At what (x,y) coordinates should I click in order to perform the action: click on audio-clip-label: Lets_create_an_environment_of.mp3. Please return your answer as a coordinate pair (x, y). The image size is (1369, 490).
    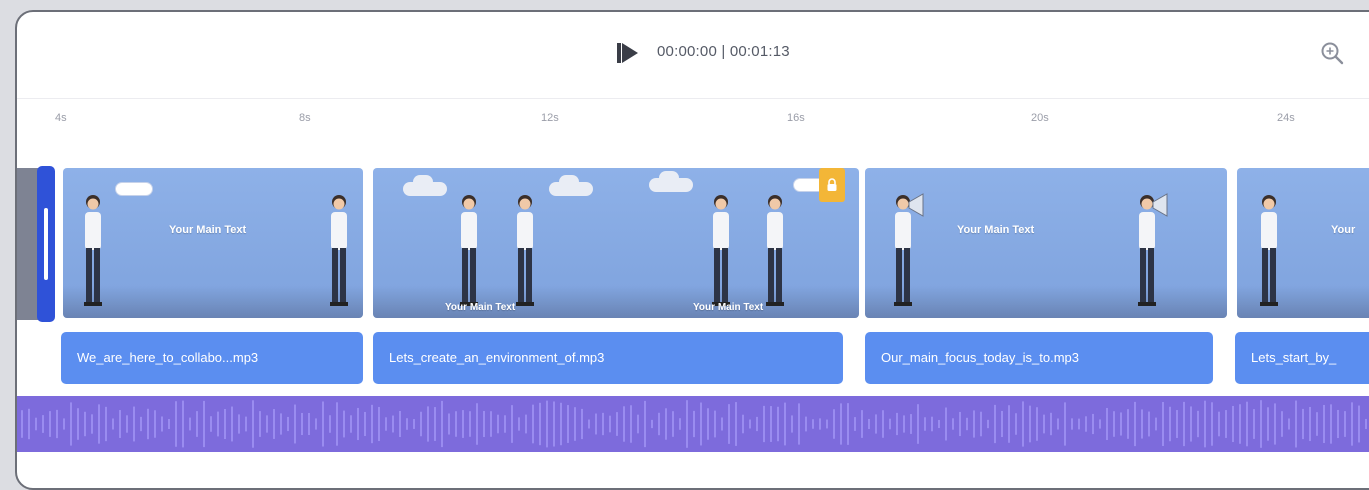
    Looking at the image, I should click on (497, 357).